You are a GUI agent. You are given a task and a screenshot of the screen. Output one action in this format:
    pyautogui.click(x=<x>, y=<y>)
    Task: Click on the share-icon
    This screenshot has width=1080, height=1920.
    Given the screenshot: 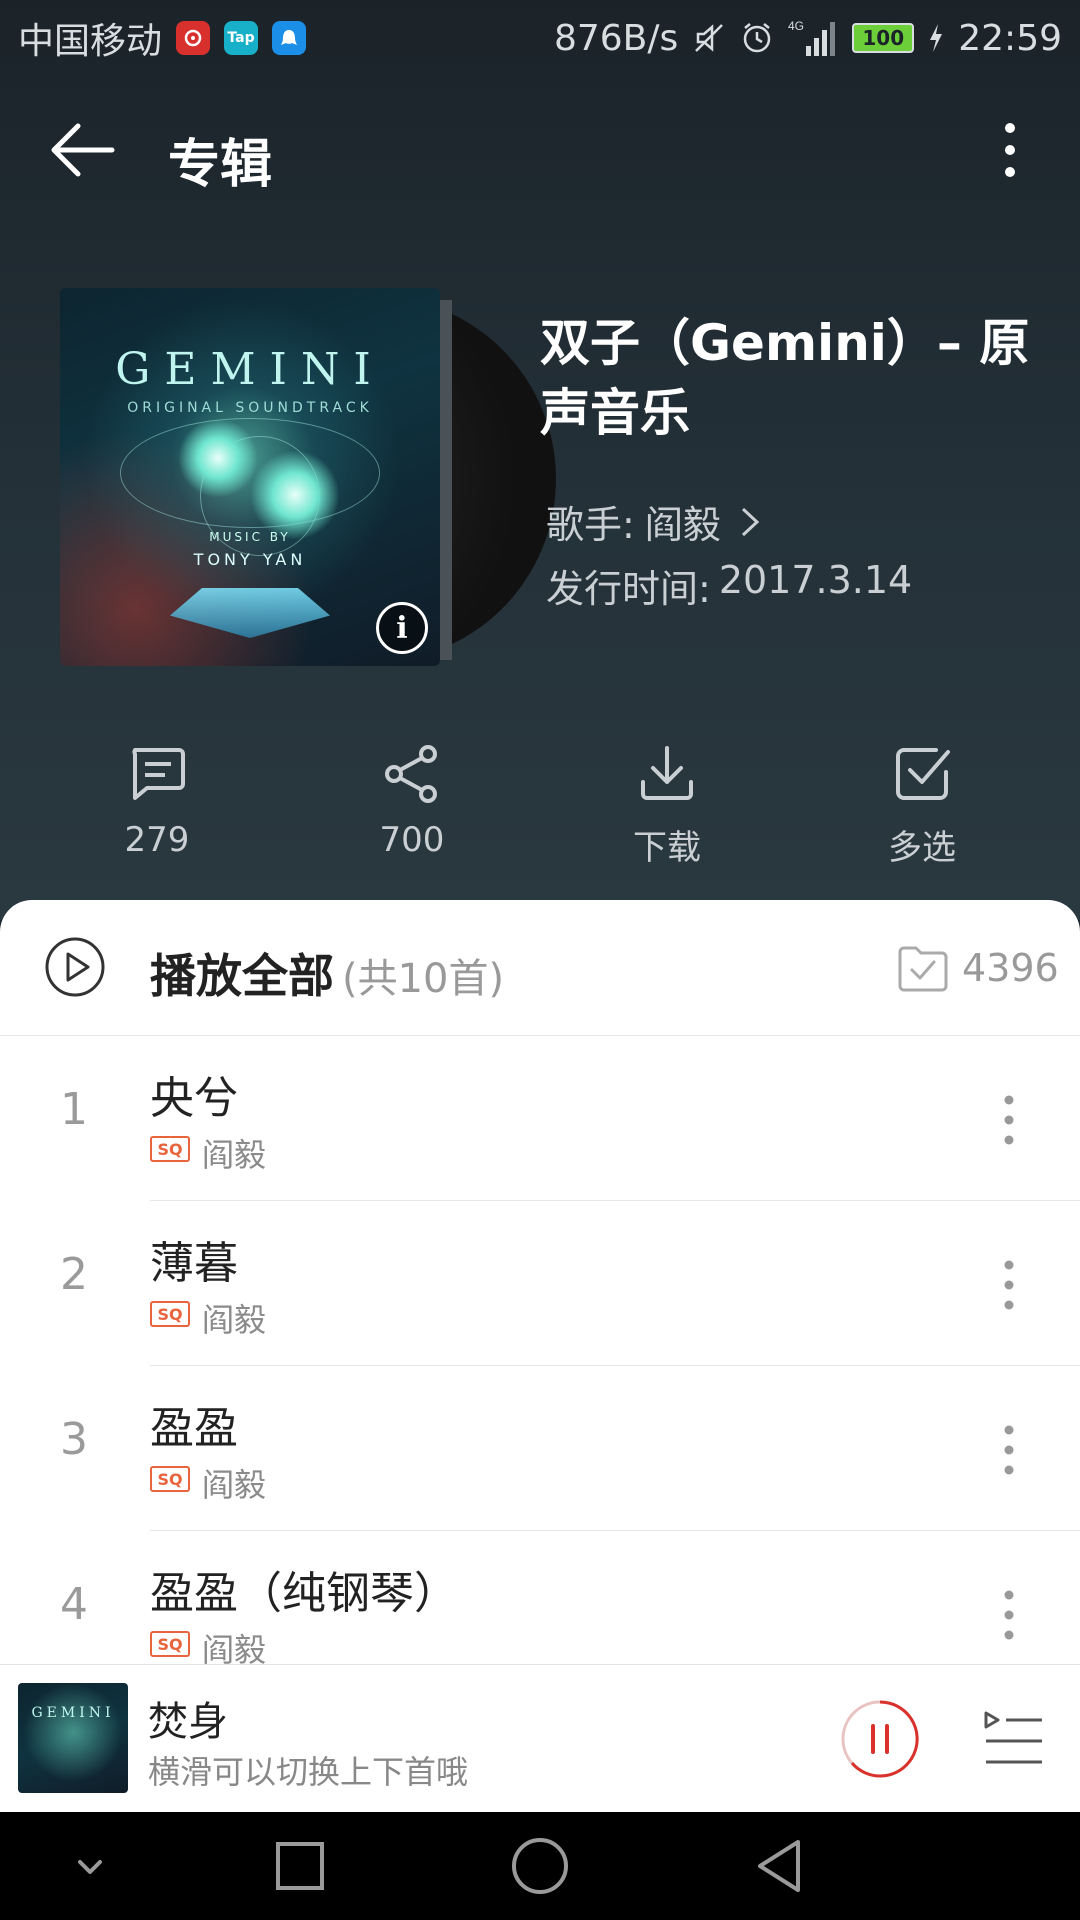 What is the action you would take?
    pyautogui.click(x=411, y=774)
    